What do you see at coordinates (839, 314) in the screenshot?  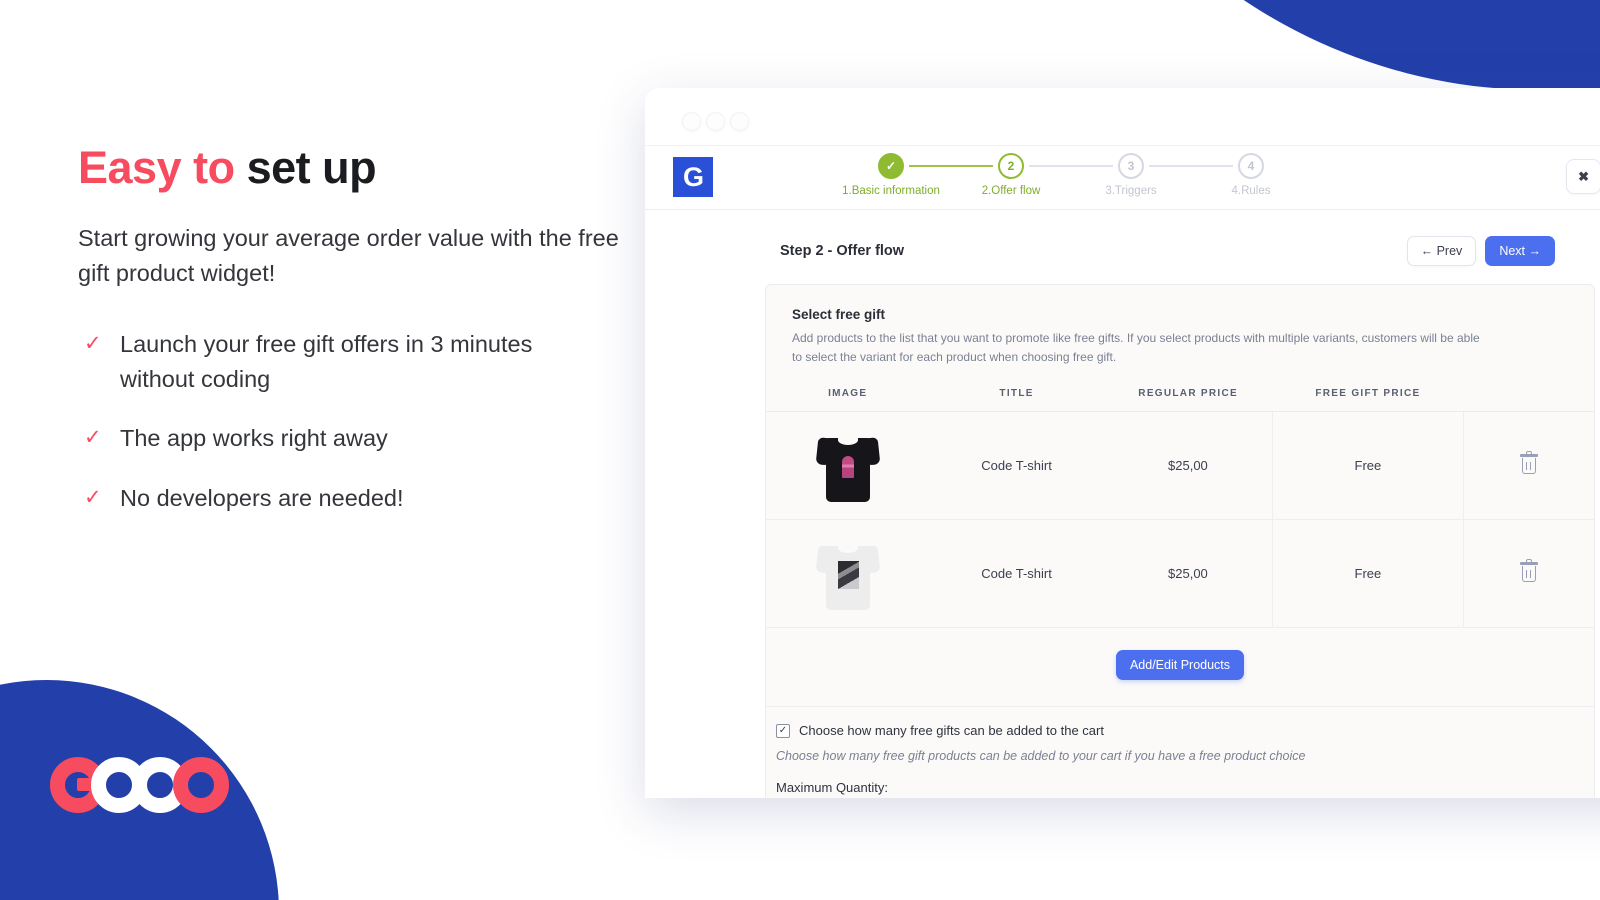 I see `panel-title: Select free gift` at bounding box center [839, 314].